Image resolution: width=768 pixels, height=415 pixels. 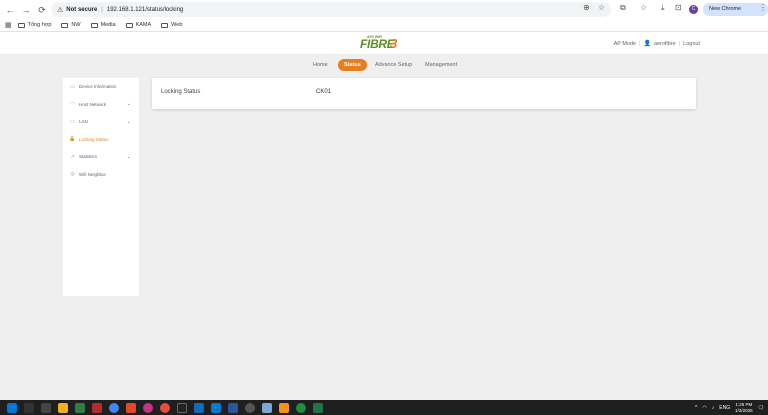 I want to click on file-explorer-icon, so click(x=63, y=407).